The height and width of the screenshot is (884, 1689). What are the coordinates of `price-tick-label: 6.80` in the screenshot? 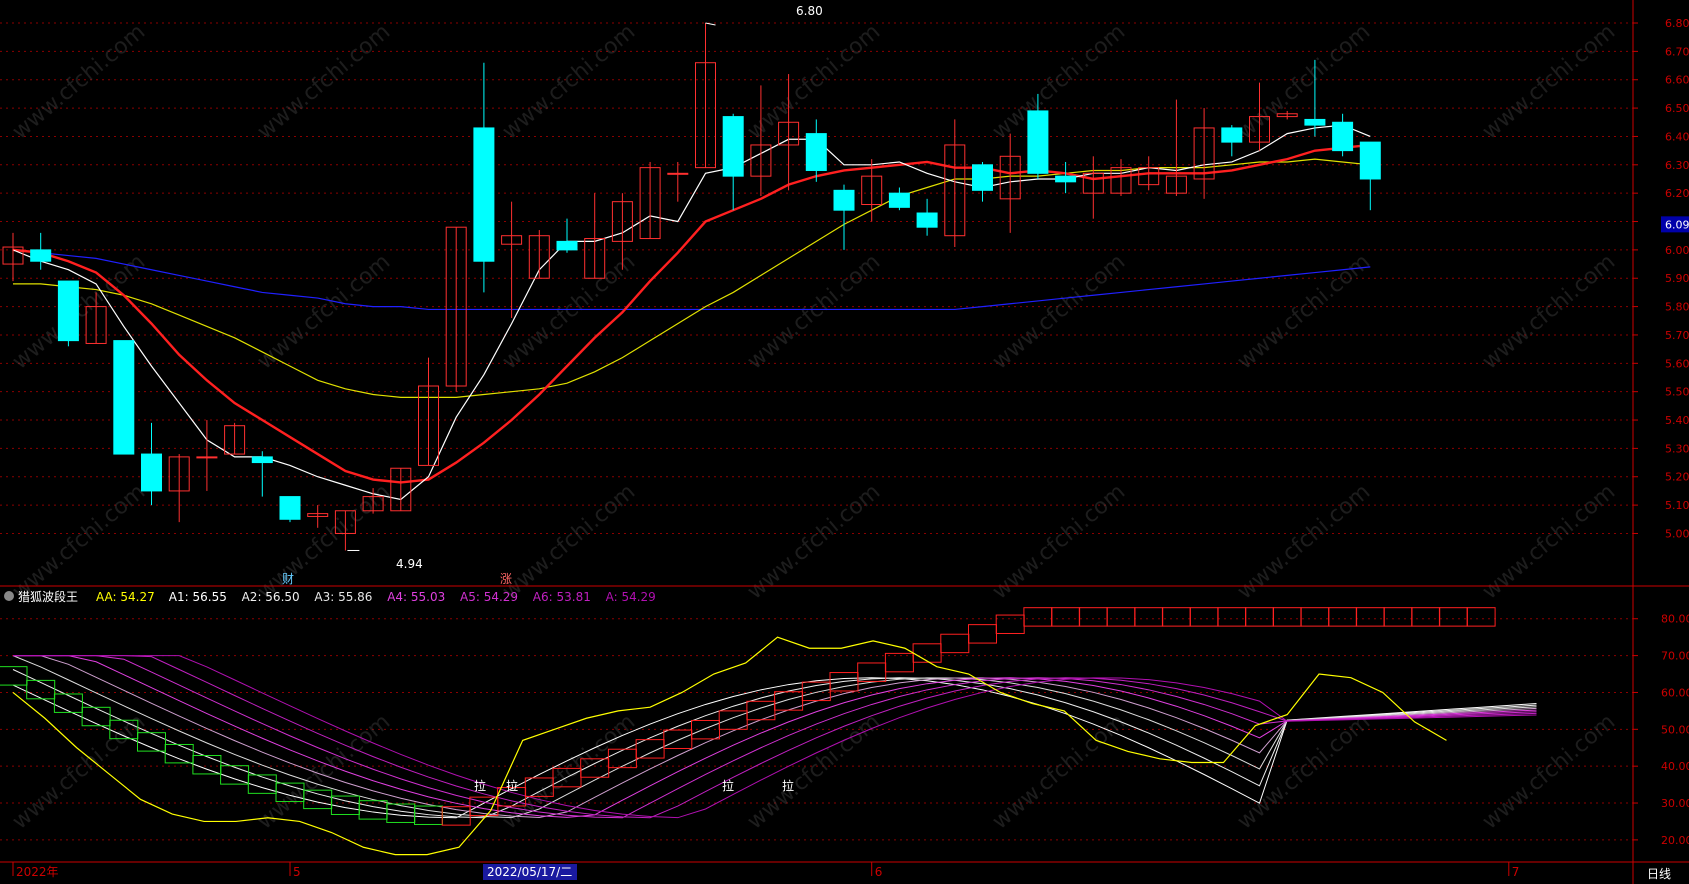 It's located at (1677, 23).